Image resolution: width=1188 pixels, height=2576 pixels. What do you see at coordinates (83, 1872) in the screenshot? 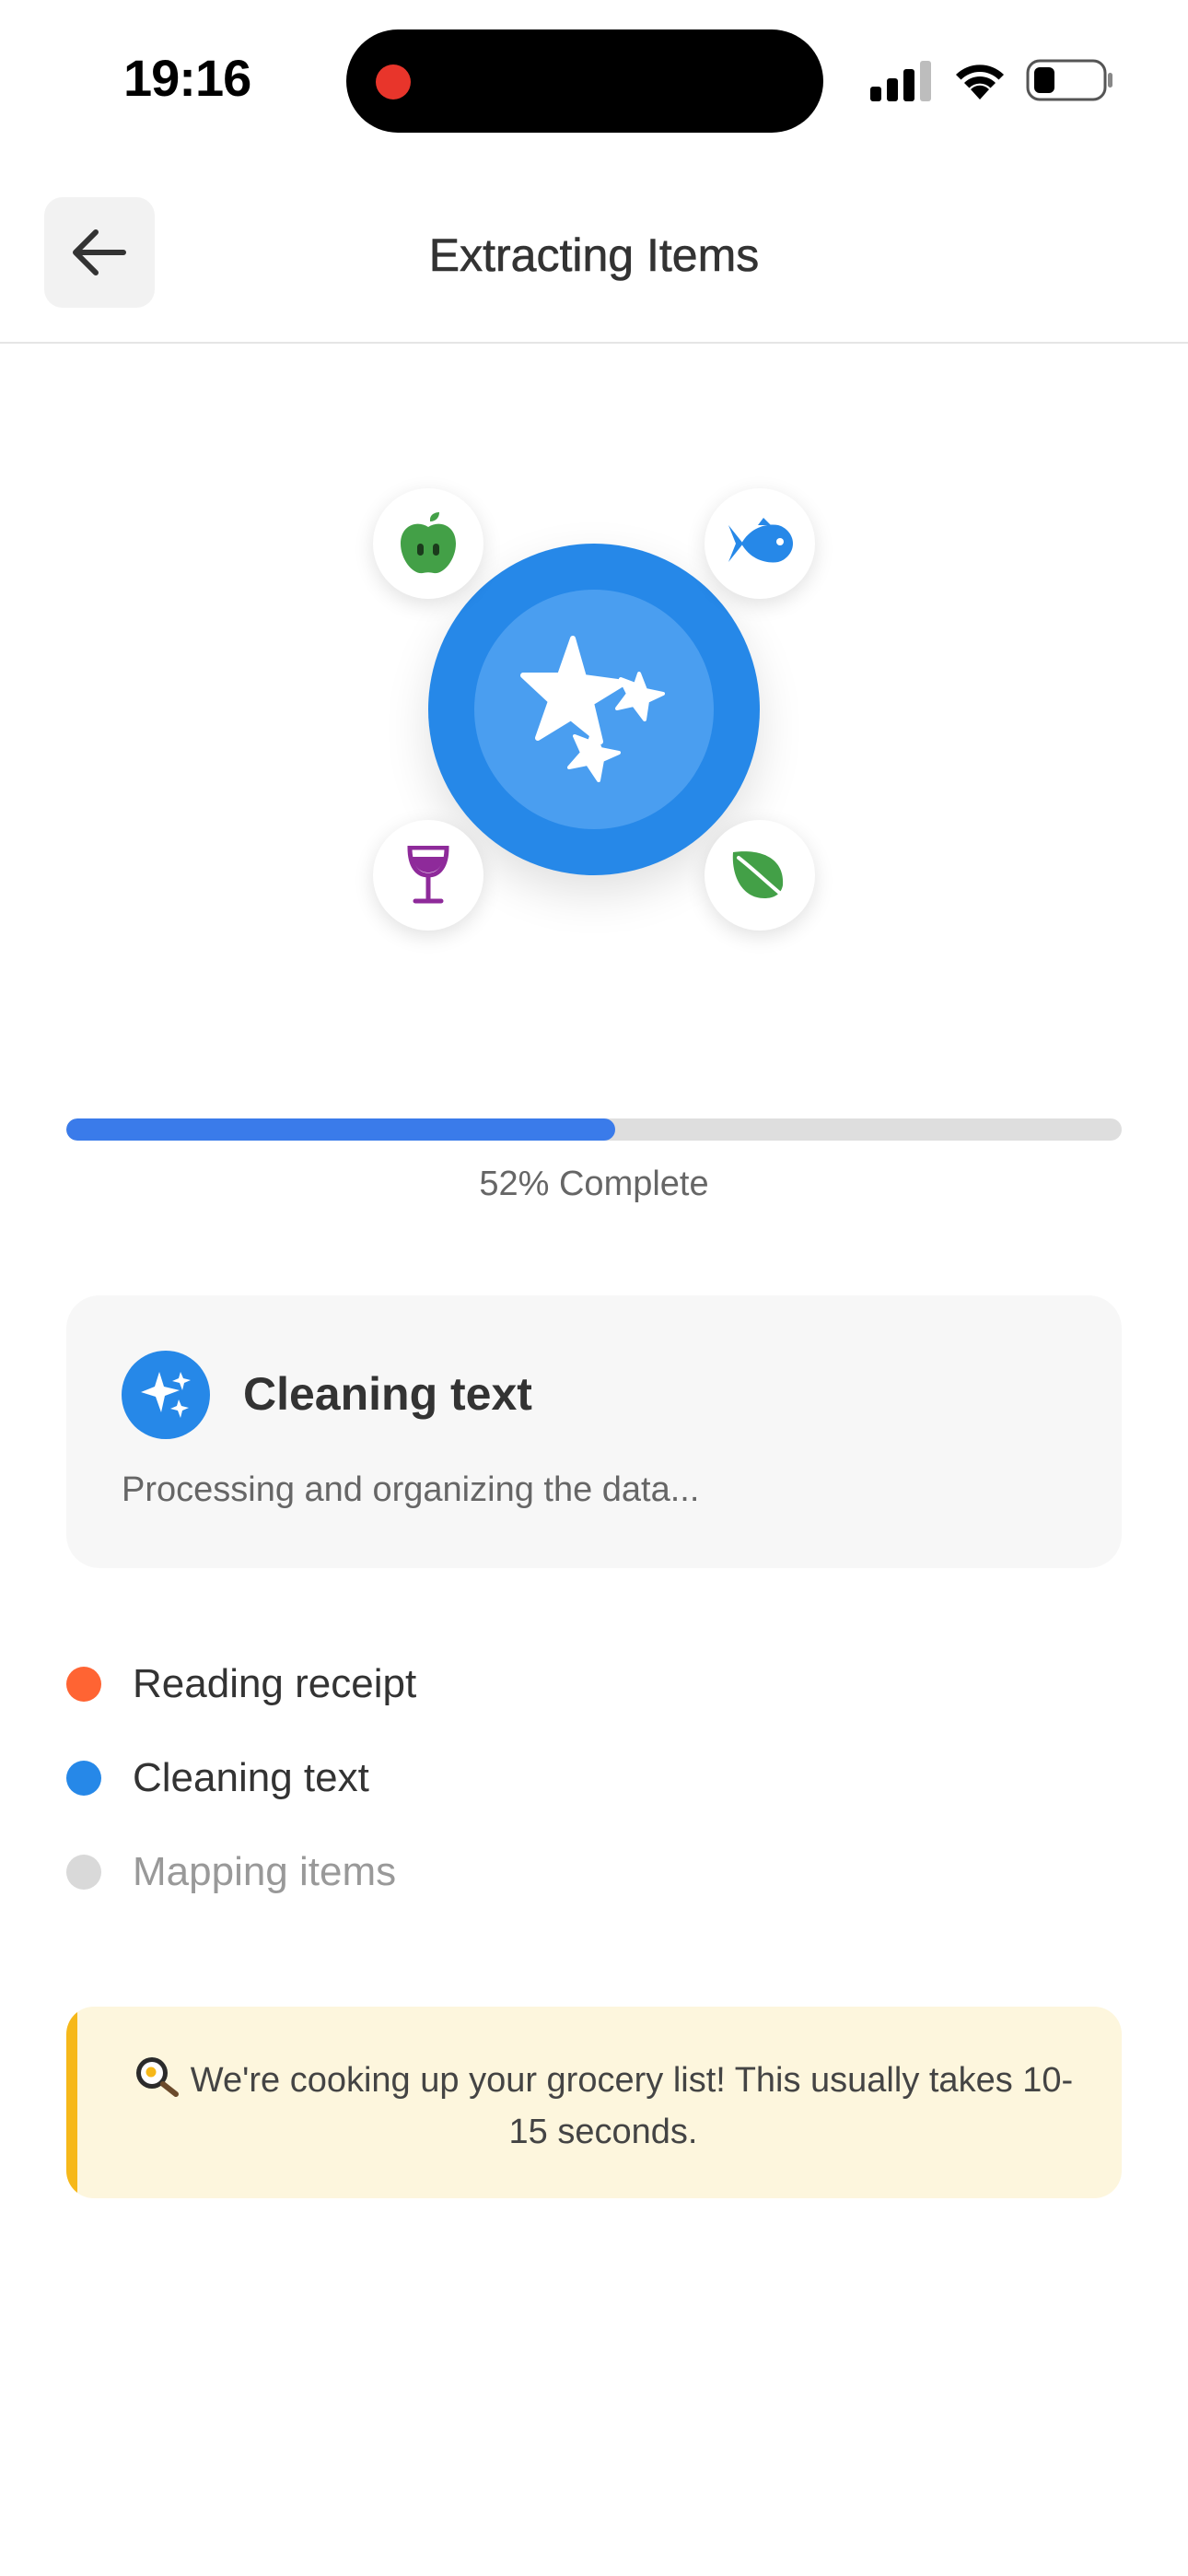
I see `step-pending-dot` at bounding box center [83, 1872].